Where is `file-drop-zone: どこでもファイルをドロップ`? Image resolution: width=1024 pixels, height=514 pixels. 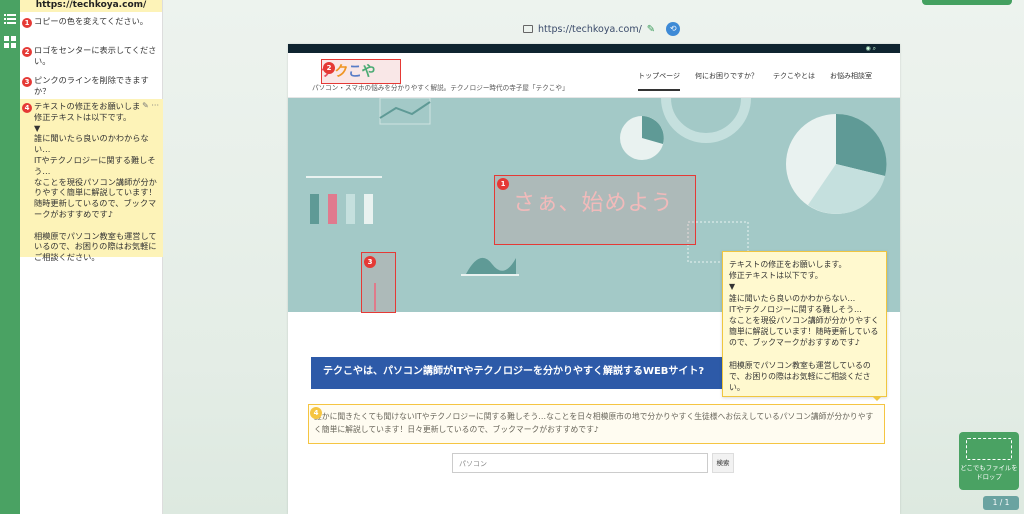
file-drop-zone: どこでもファイルをドロップ is located at coordinates (989, 461).